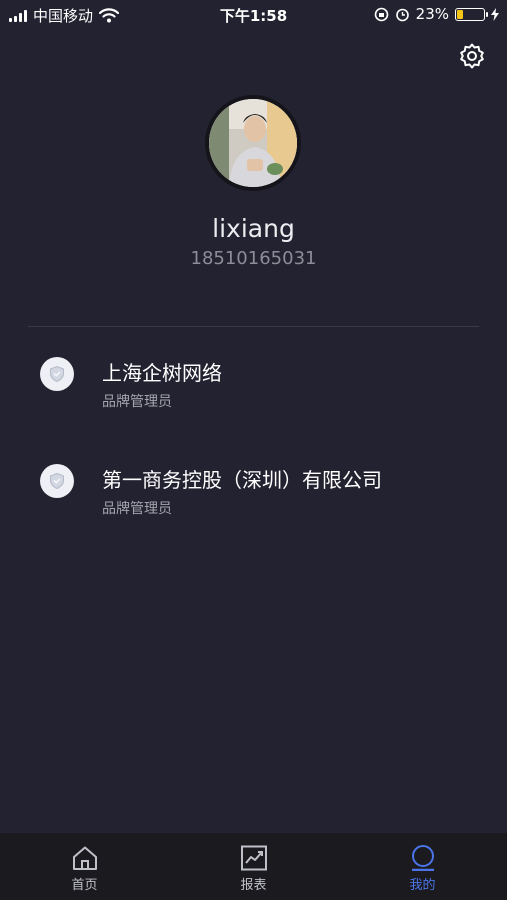 This screenshot has height=900, width=507. What do you see at coordinates (381, 14) in the screenshot?
I see `rotation-lock-icon` at bounding box center [381, 14].